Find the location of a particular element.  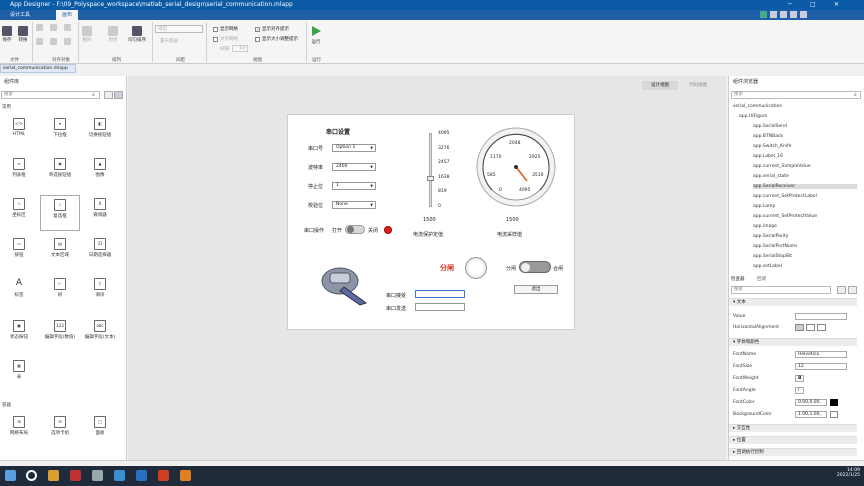

tree-item: app.current_SetProtectLabel is located at coordinates (805, 196).